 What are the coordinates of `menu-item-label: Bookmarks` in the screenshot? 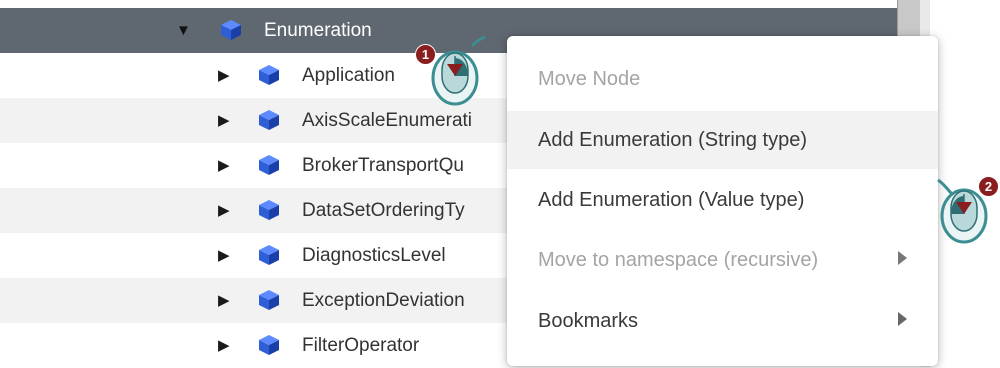 It's located at (588, 320).